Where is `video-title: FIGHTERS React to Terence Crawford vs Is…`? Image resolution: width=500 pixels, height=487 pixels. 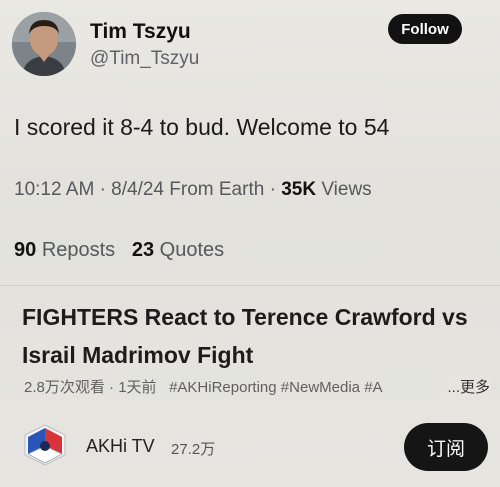 video-title: FIGHTERS React to Terence Crawford vs Is… is located at coordinates (257, 336).